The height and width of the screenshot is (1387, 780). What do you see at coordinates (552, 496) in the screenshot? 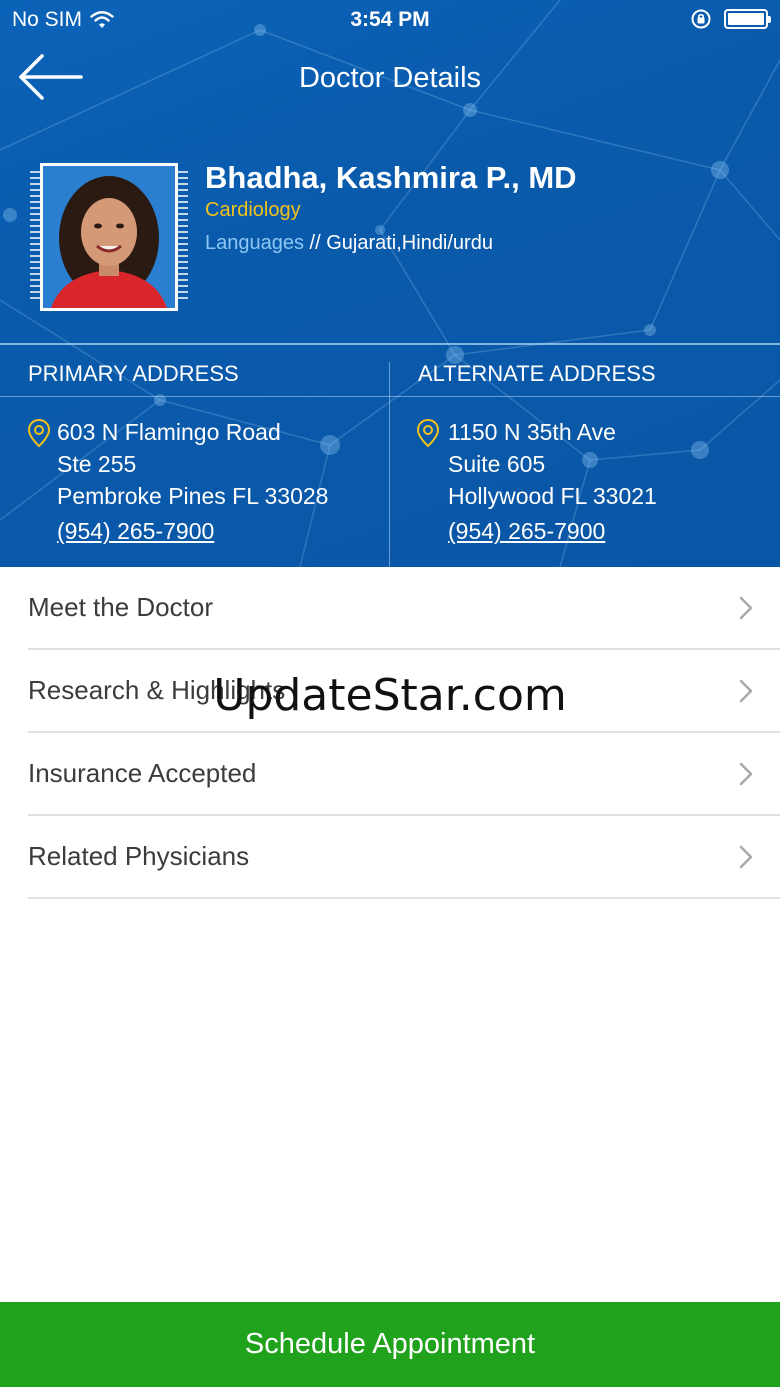
I see `alternate-address-line3: Hollywood FL 33021` at bounding box center [552, 496].